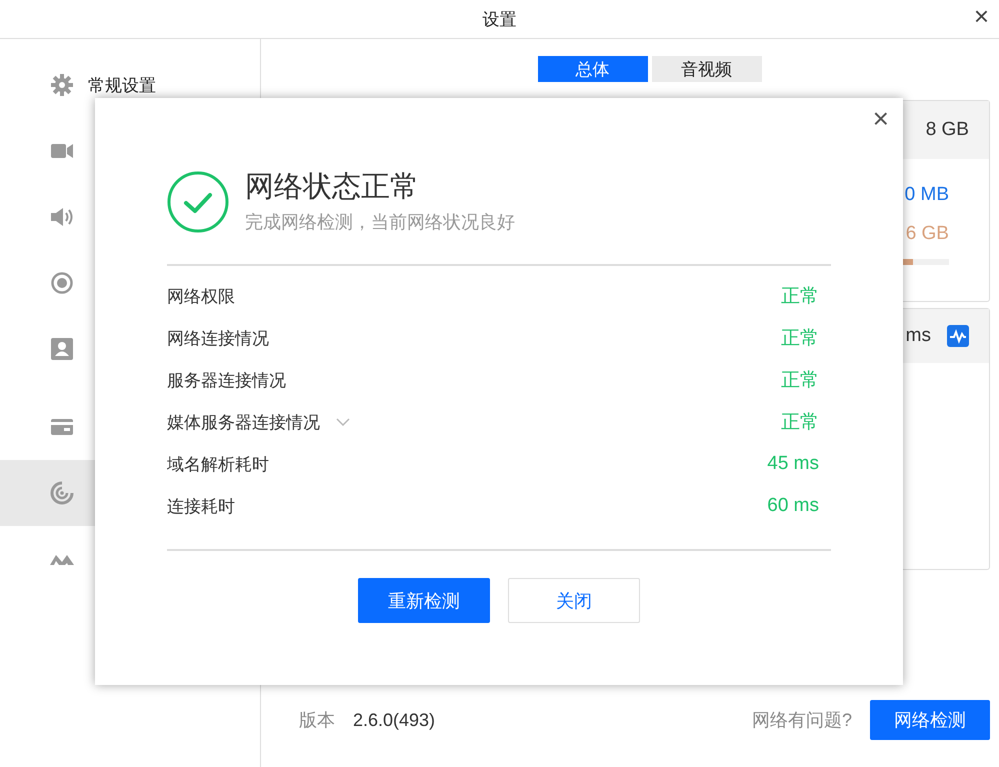  Describe the element at coordinates (927, 234) in the screenshot. I see `stat-value: 6 GB` at that location.